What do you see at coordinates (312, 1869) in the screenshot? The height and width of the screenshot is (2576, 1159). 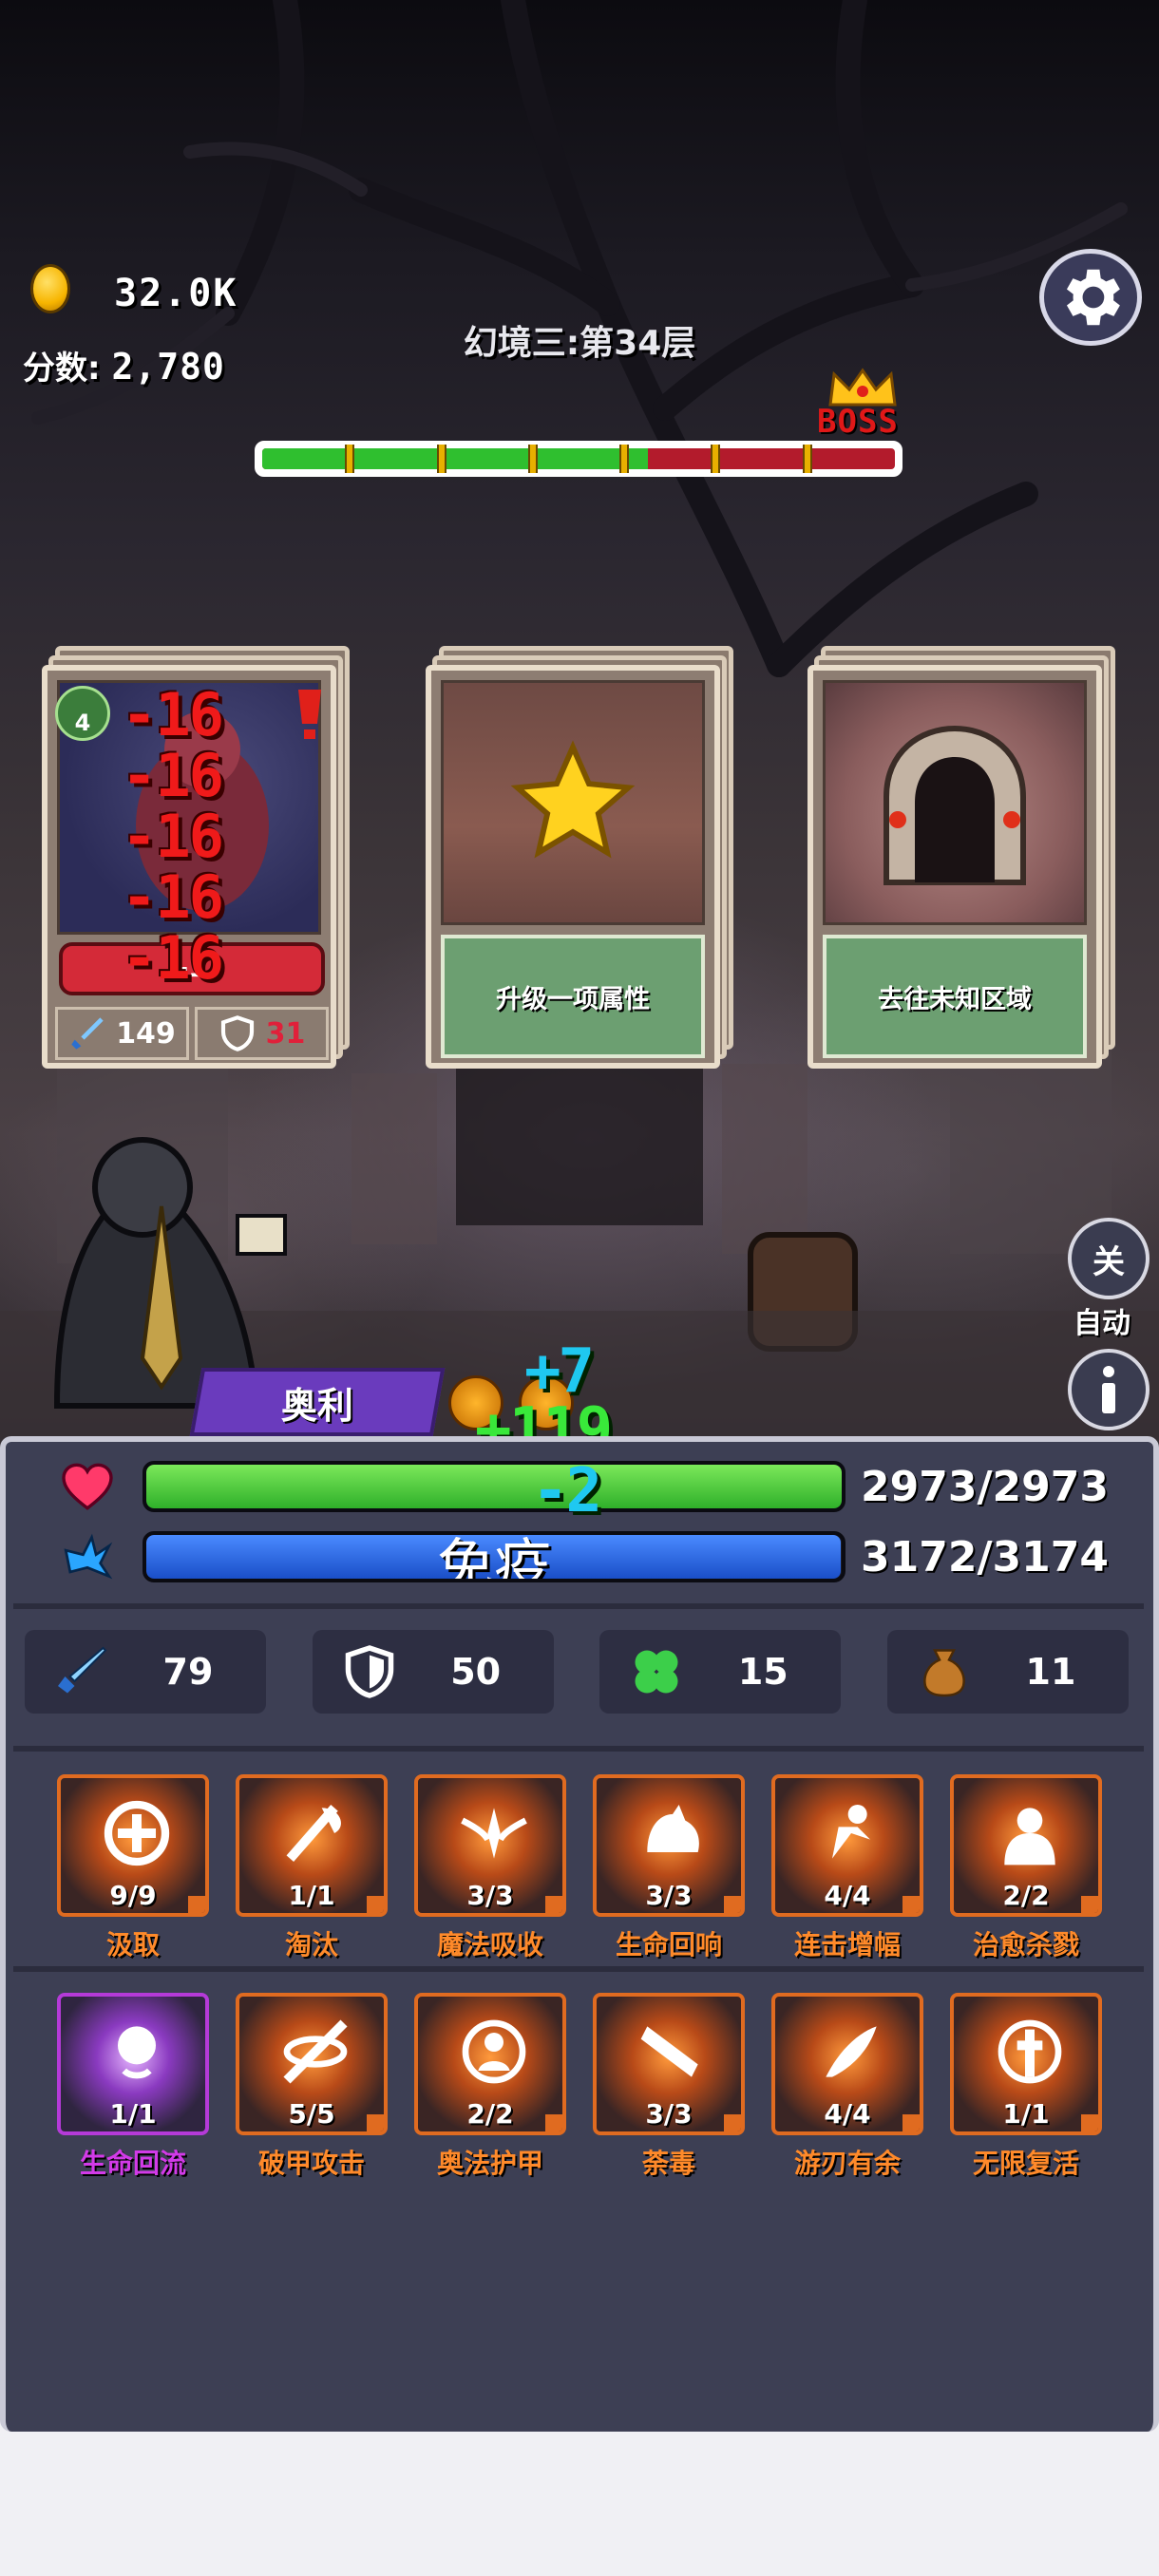 I see `skill-slot: 1/1 淘汰` at bounding box center [312, 1869].